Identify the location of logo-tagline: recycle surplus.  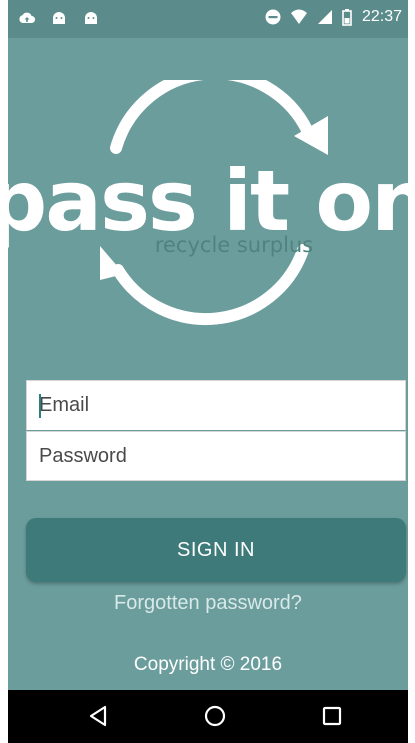
(234, 245).